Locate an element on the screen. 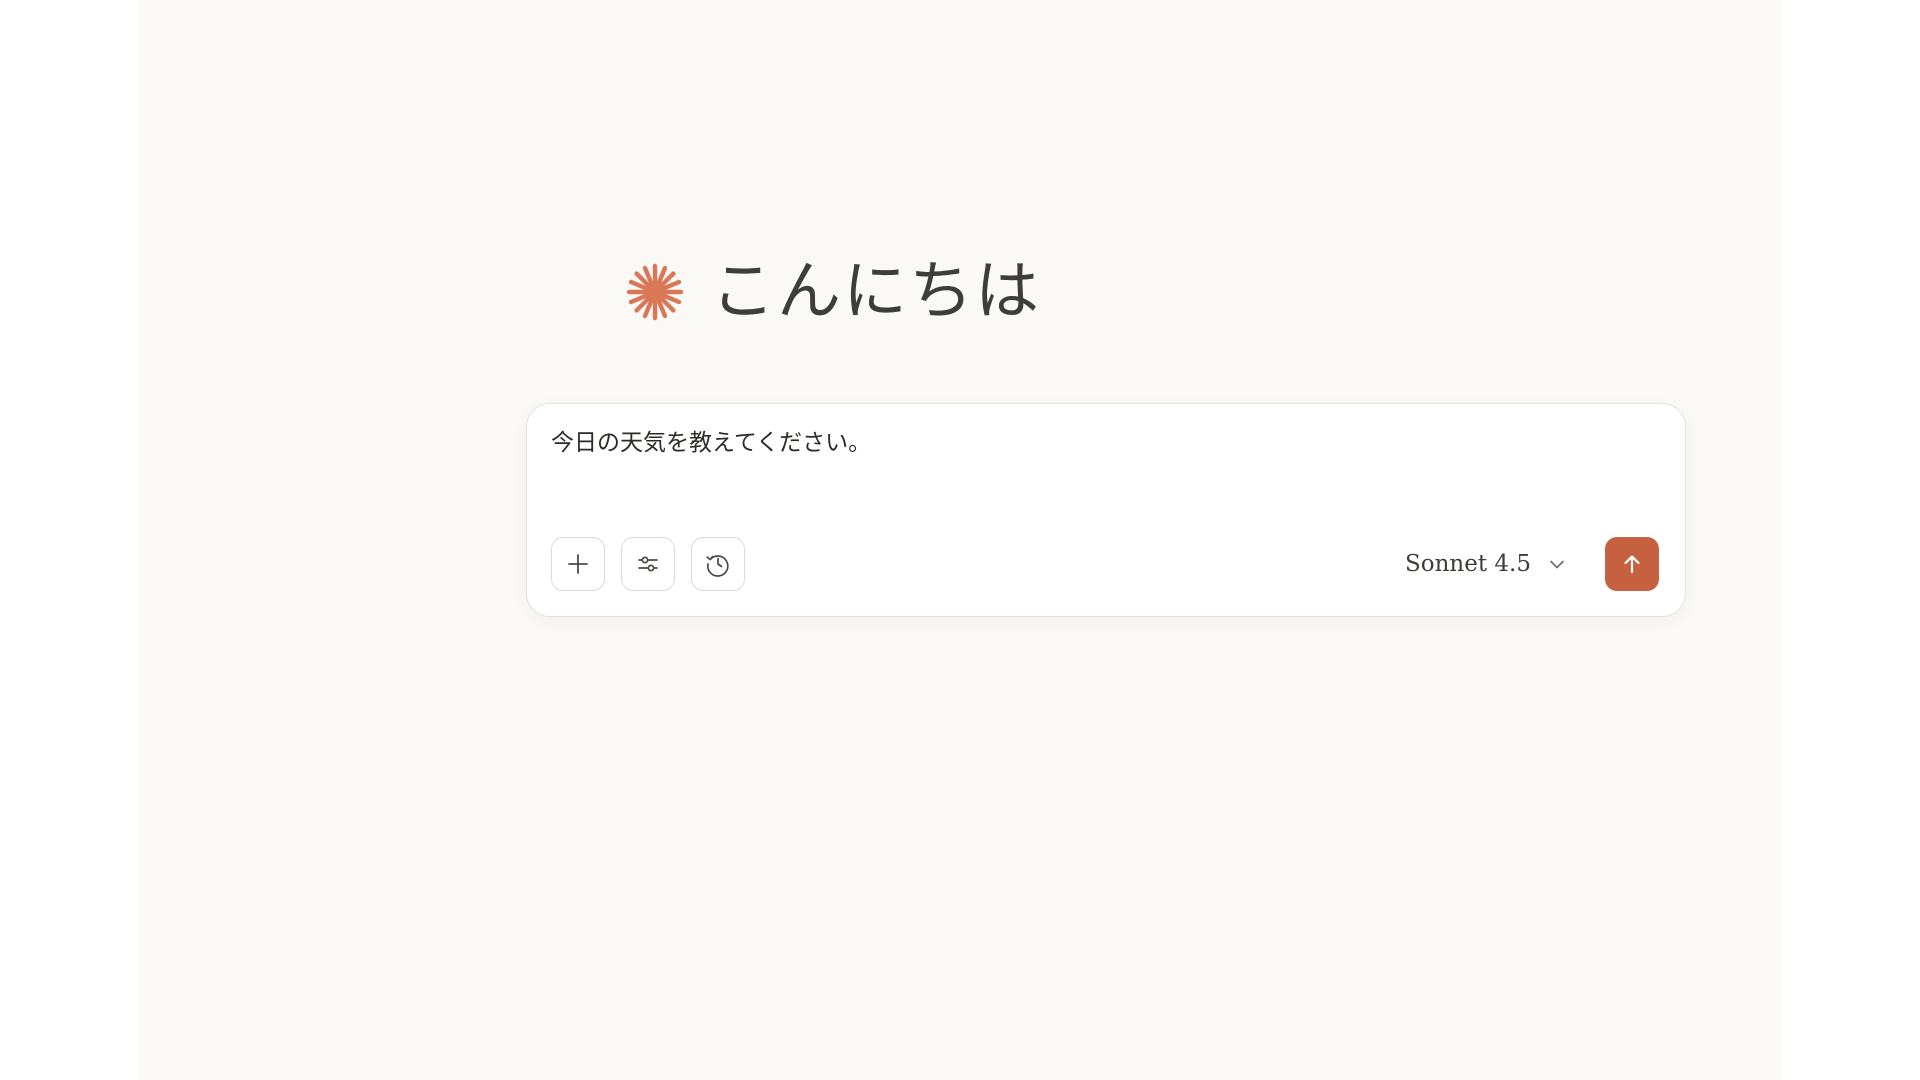  send-button is located at coordinates (1632, 564).